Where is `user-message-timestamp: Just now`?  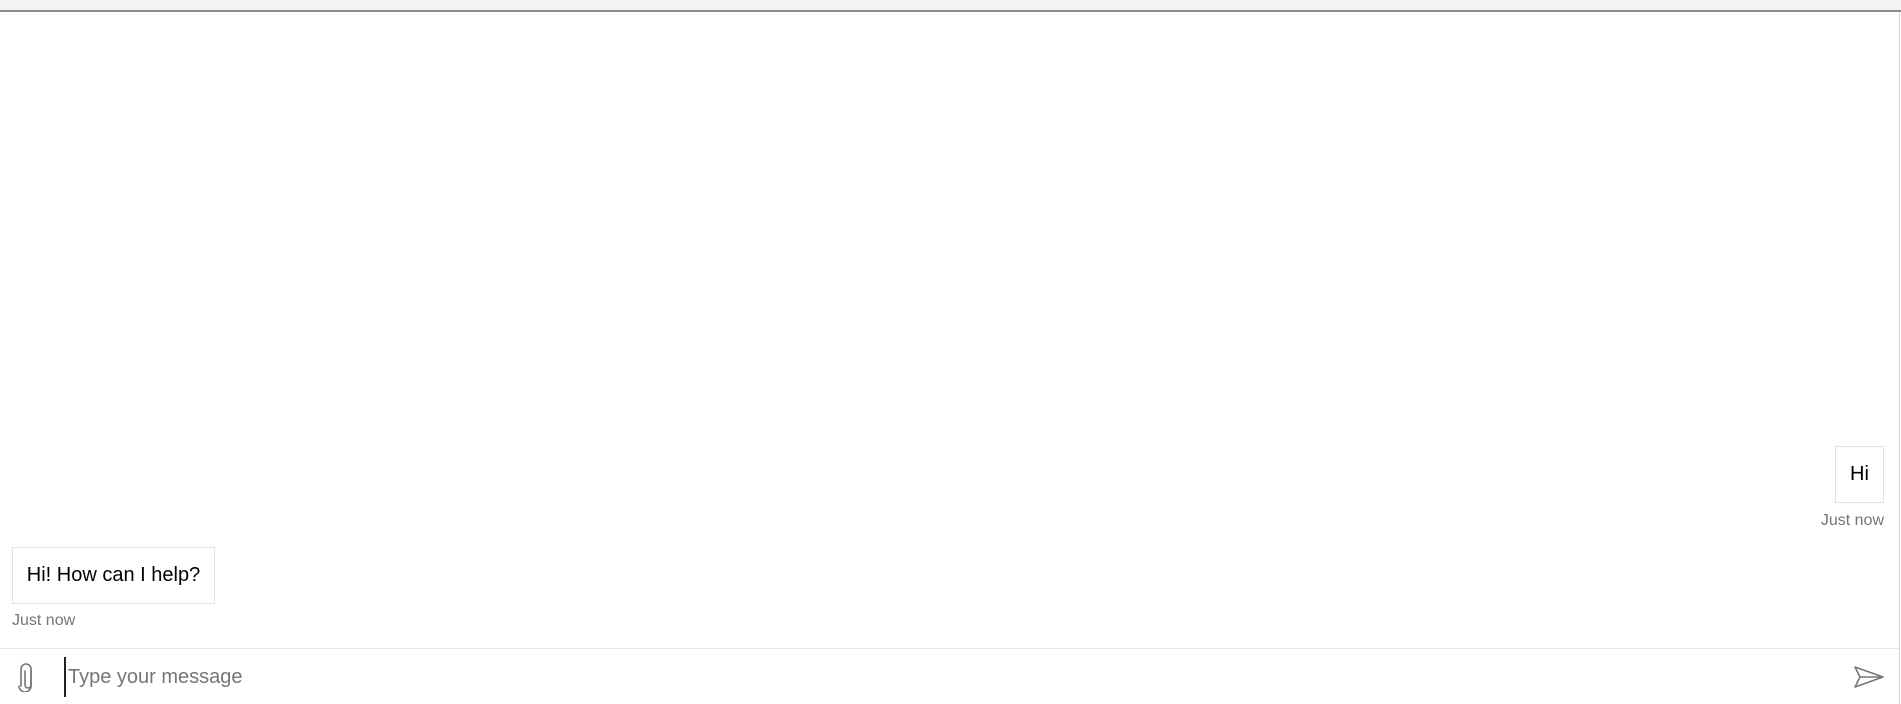
user-message-timestamp: Just now is located at coordinates (1852, 520).